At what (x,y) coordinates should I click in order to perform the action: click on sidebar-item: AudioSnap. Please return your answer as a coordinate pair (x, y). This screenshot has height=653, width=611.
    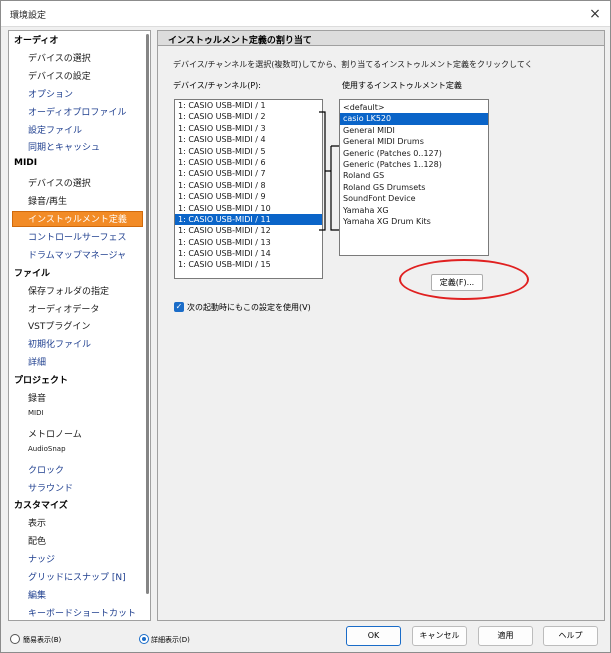
    Looking at the image, I should click on (47, 449).